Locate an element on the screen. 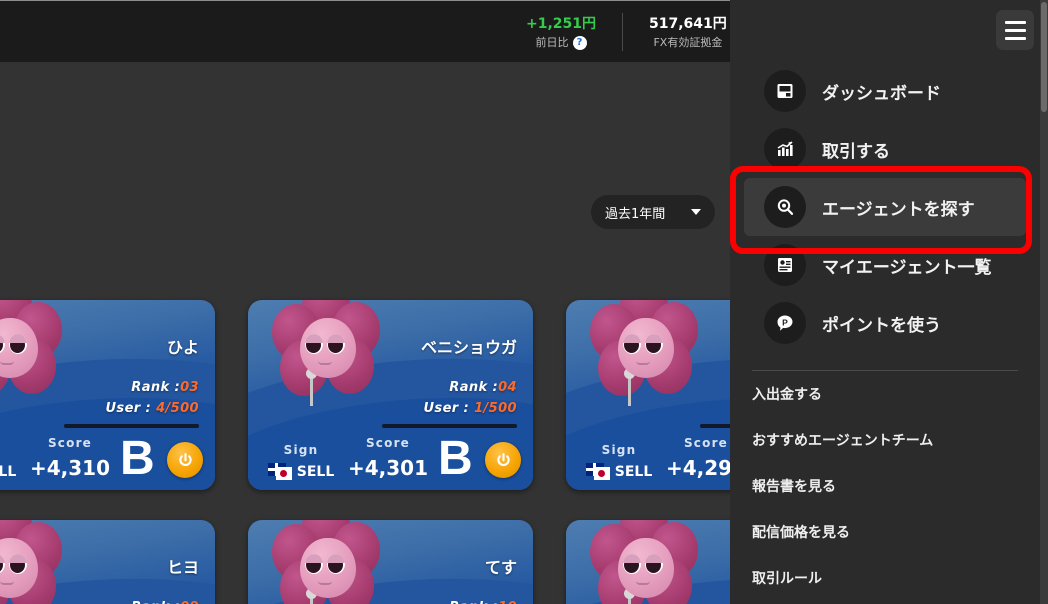  stat-value: 517,641円 is located at coordinates (688, 23).